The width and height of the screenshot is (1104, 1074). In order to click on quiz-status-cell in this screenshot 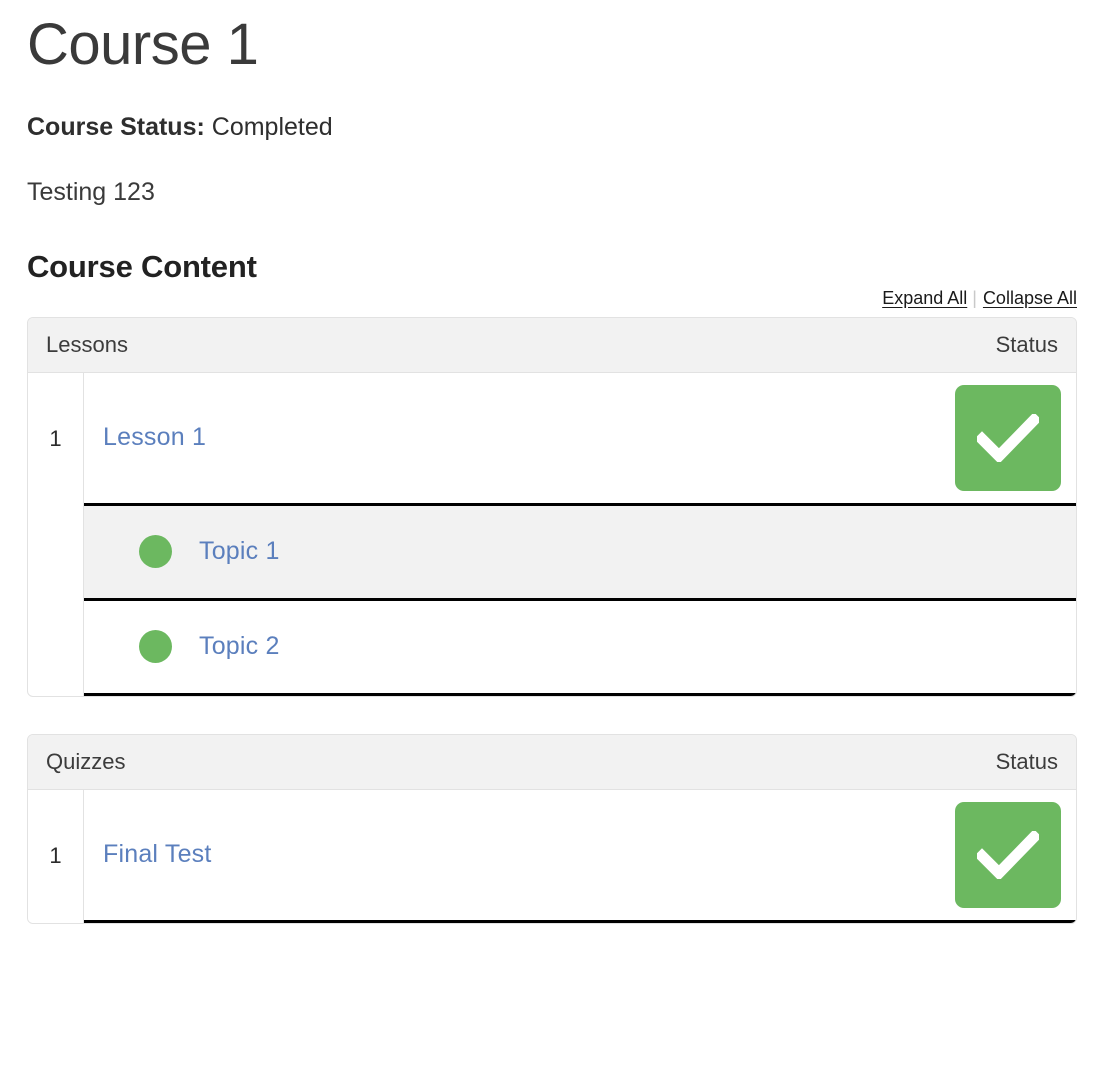, I will do `click(1015, 854)`.